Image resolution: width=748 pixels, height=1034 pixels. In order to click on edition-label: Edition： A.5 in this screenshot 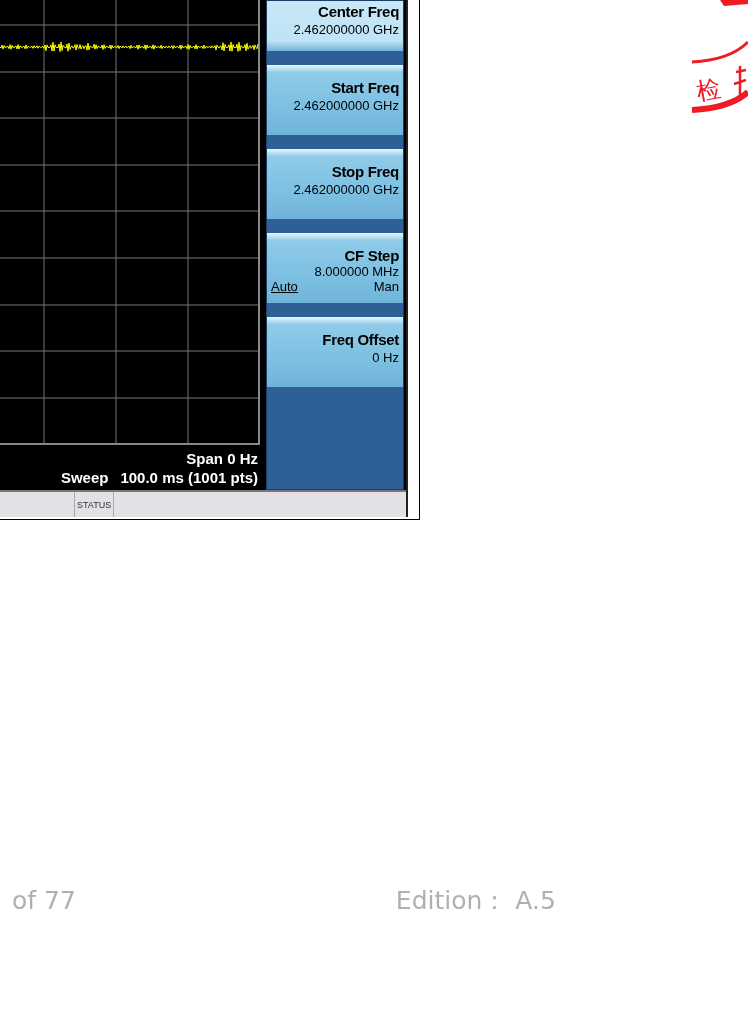, I will do `click(475, 900)`.